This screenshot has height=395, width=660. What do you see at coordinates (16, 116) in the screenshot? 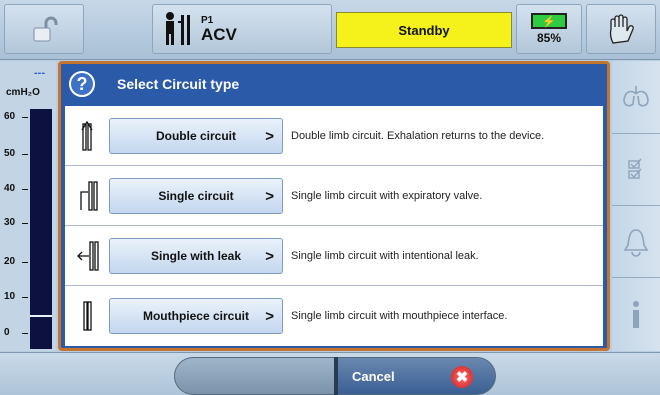
I see `tick-label: 60` at bounding box center [16, 116].